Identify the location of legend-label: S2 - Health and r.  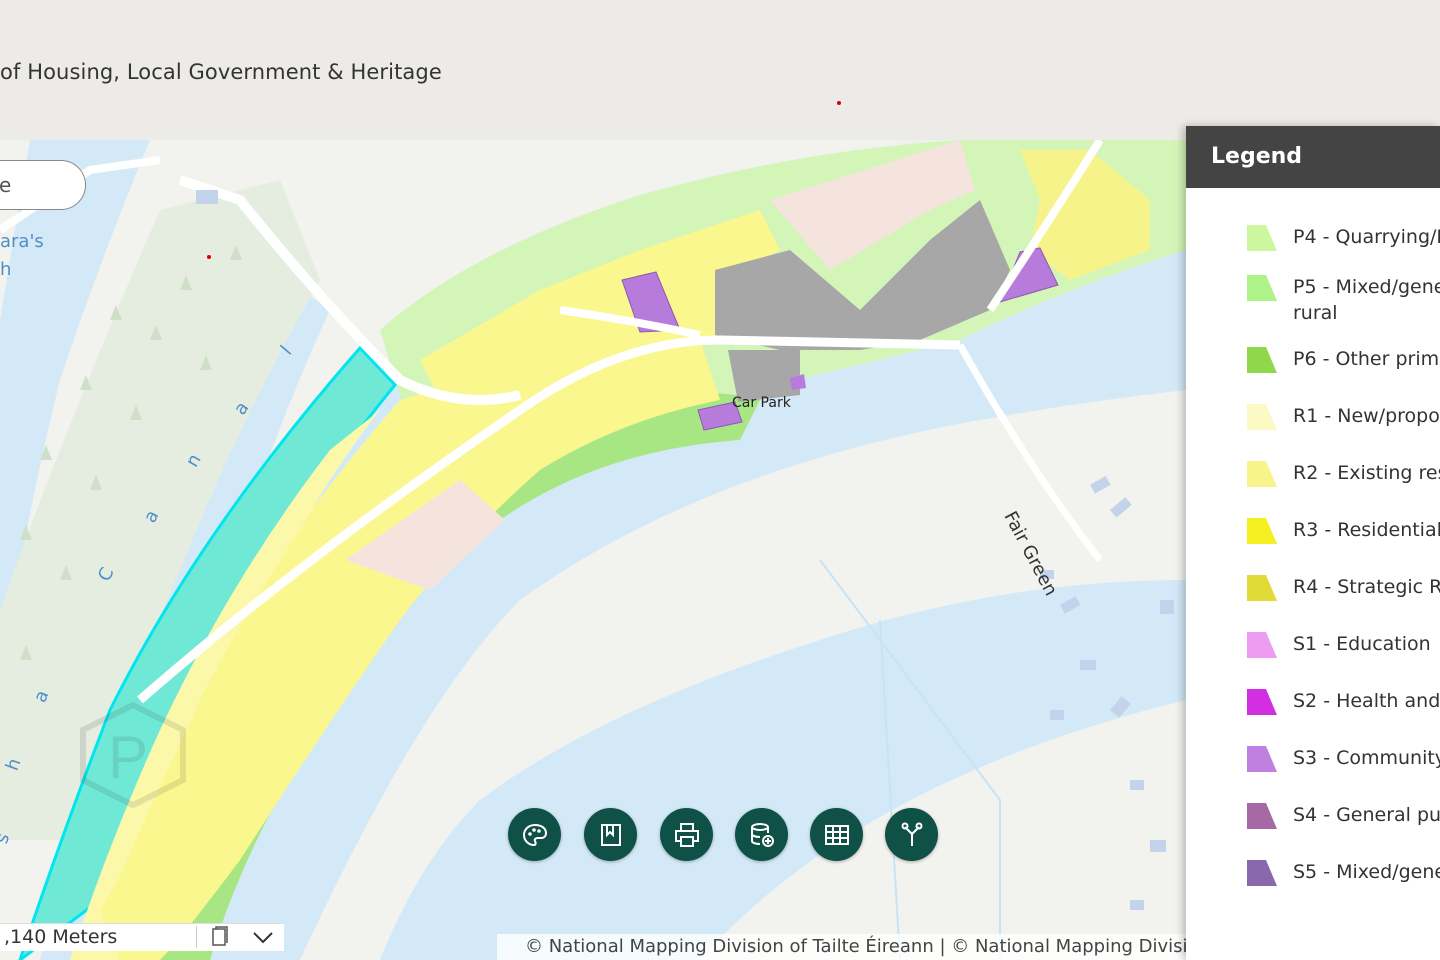
(1366, 701).